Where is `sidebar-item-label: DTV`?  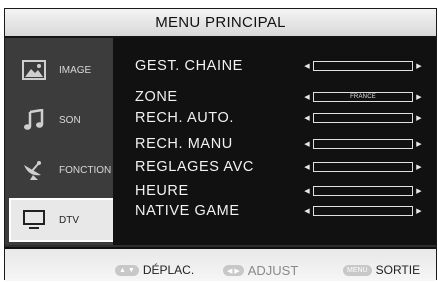
sidebar-item-label: DTV is located at coordinates (69, 220).